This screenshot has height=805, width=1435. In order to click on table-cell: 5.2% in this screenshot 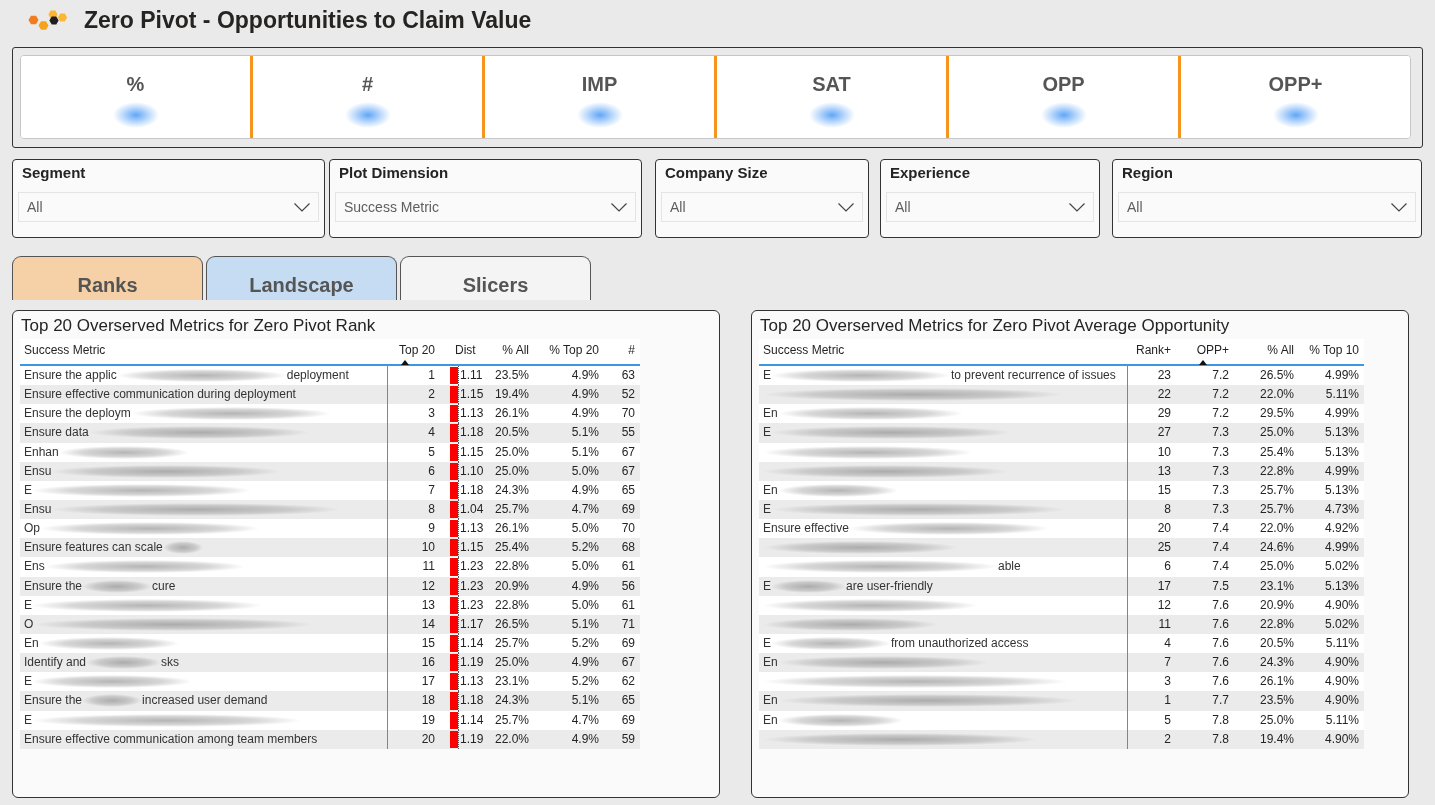, I will do `click(585, 682)`.